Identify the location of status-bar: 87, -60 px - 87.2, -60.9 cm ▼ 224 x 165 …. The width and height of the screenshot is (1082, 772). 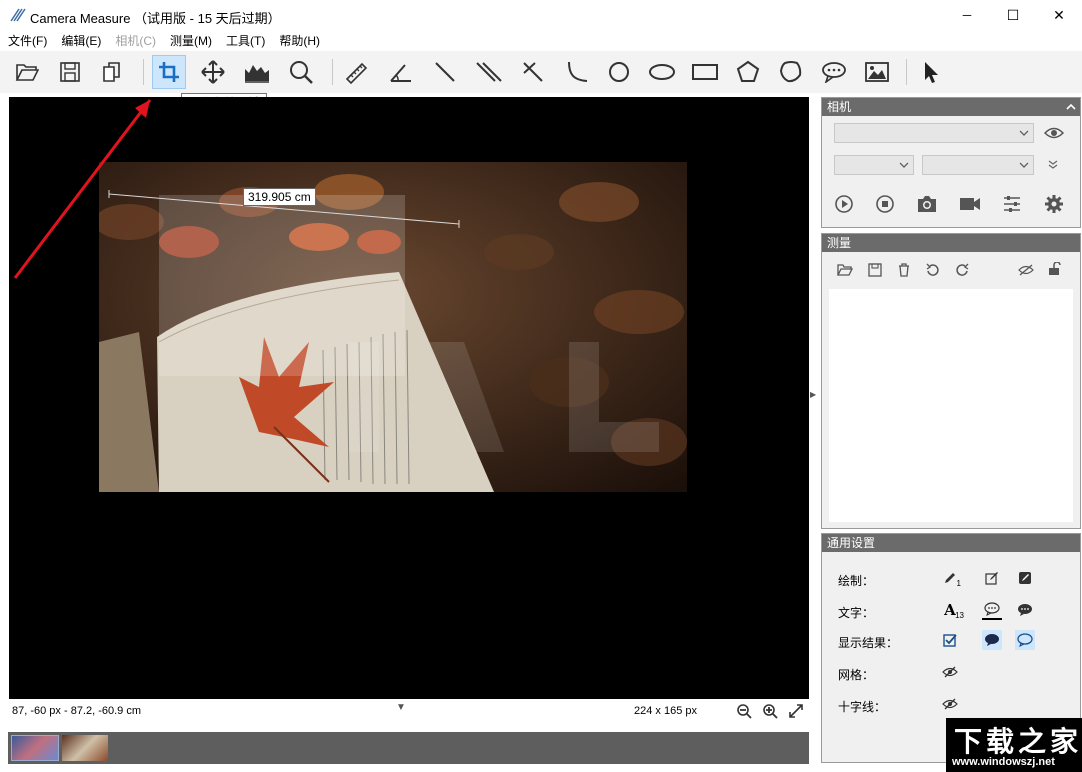
(407, 711).